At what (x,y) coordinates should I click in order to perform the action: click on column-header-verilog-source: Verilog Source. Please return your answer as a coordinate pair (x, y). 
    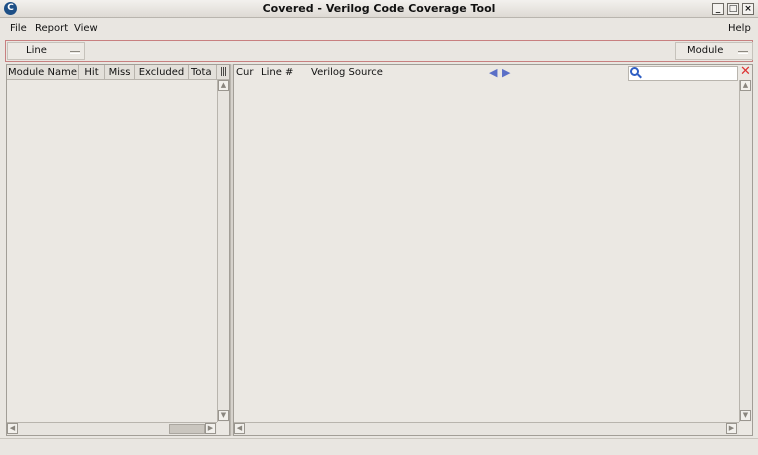
    Looking at the image, I should click on (347, 72).